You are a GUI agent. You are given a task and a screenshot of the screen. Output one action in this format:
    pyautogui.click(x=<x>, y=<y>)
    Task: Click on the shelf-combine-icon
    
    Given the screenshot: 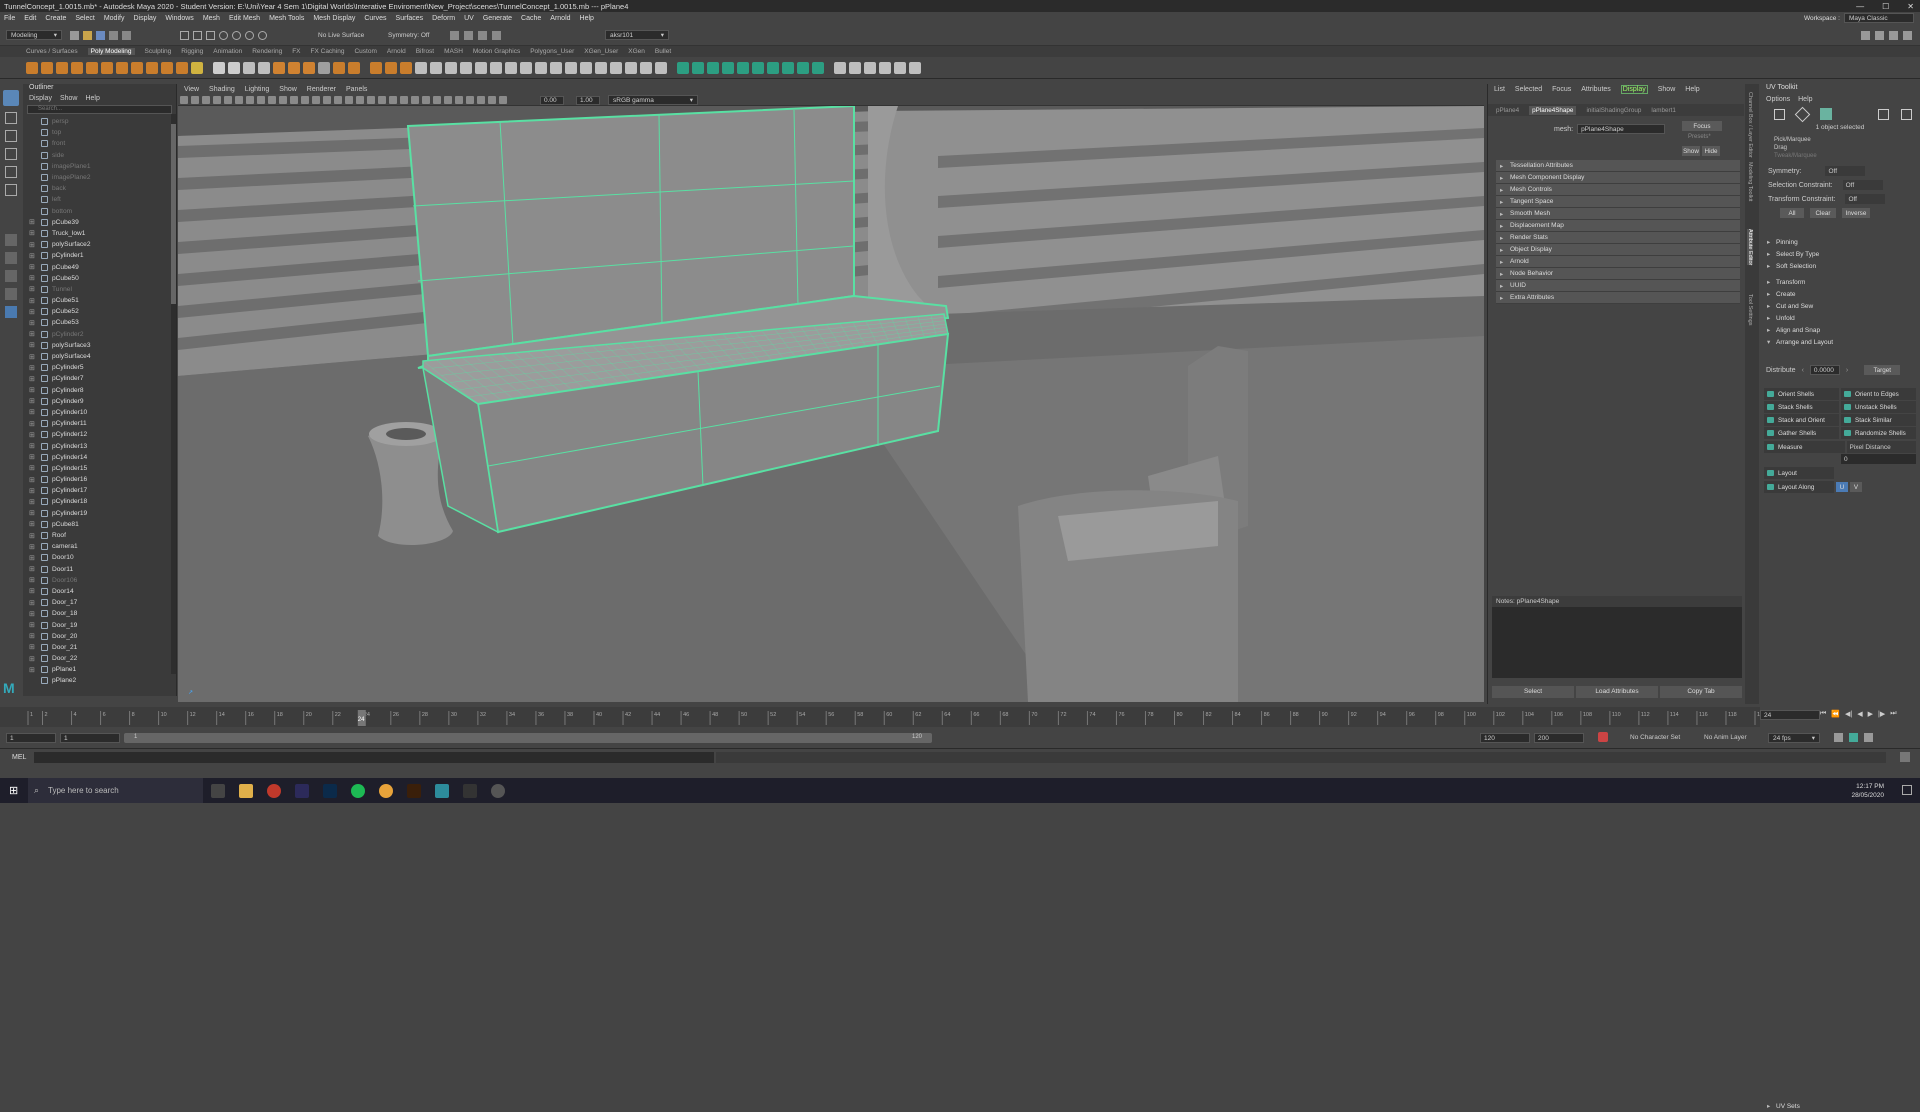 What is the action you would take?
    pyautogui.click(x=249, y=68)
    